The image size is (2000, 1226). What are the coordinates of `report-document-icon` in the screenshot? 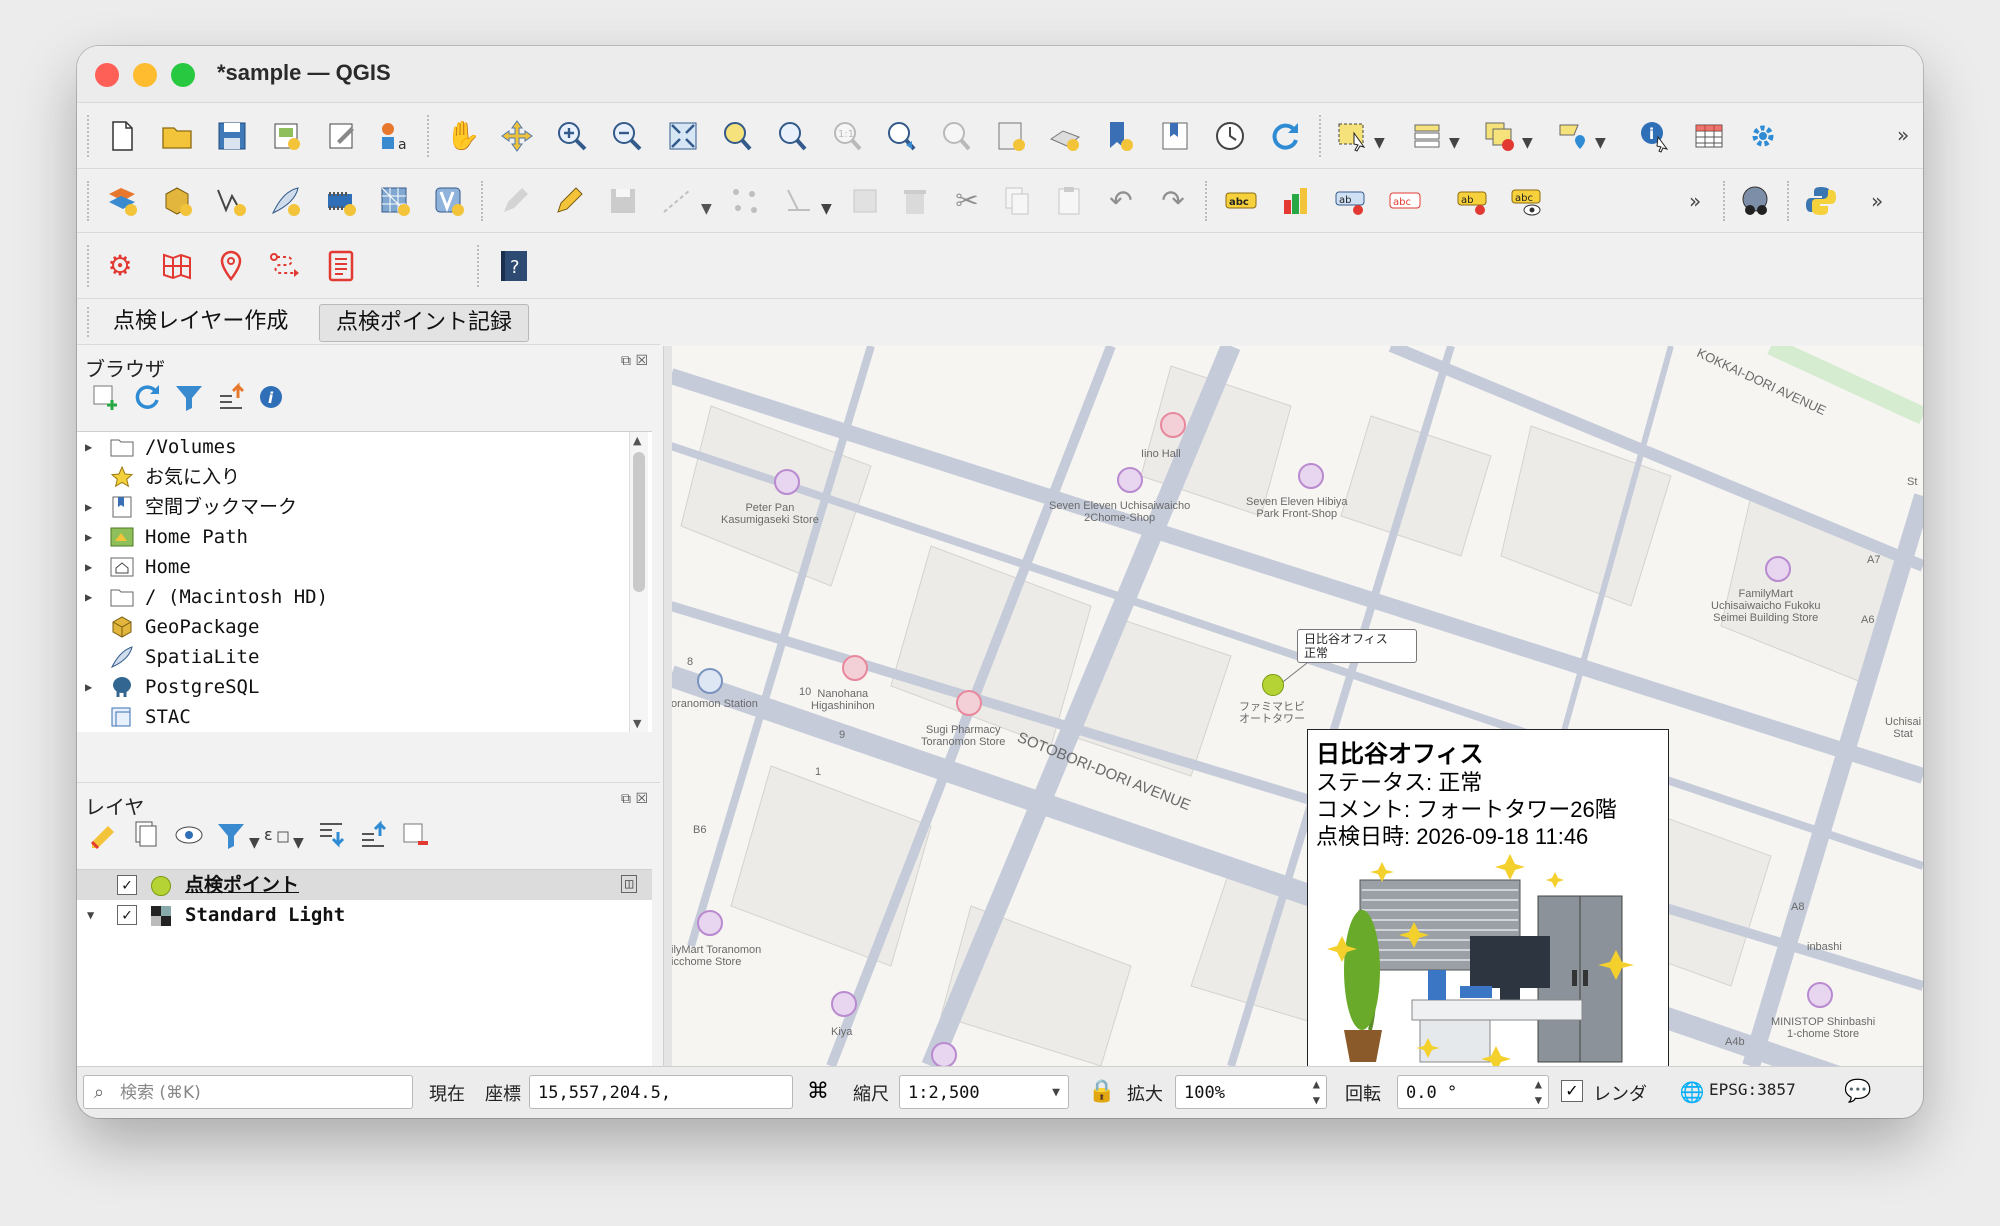 It's located at (341, 266).